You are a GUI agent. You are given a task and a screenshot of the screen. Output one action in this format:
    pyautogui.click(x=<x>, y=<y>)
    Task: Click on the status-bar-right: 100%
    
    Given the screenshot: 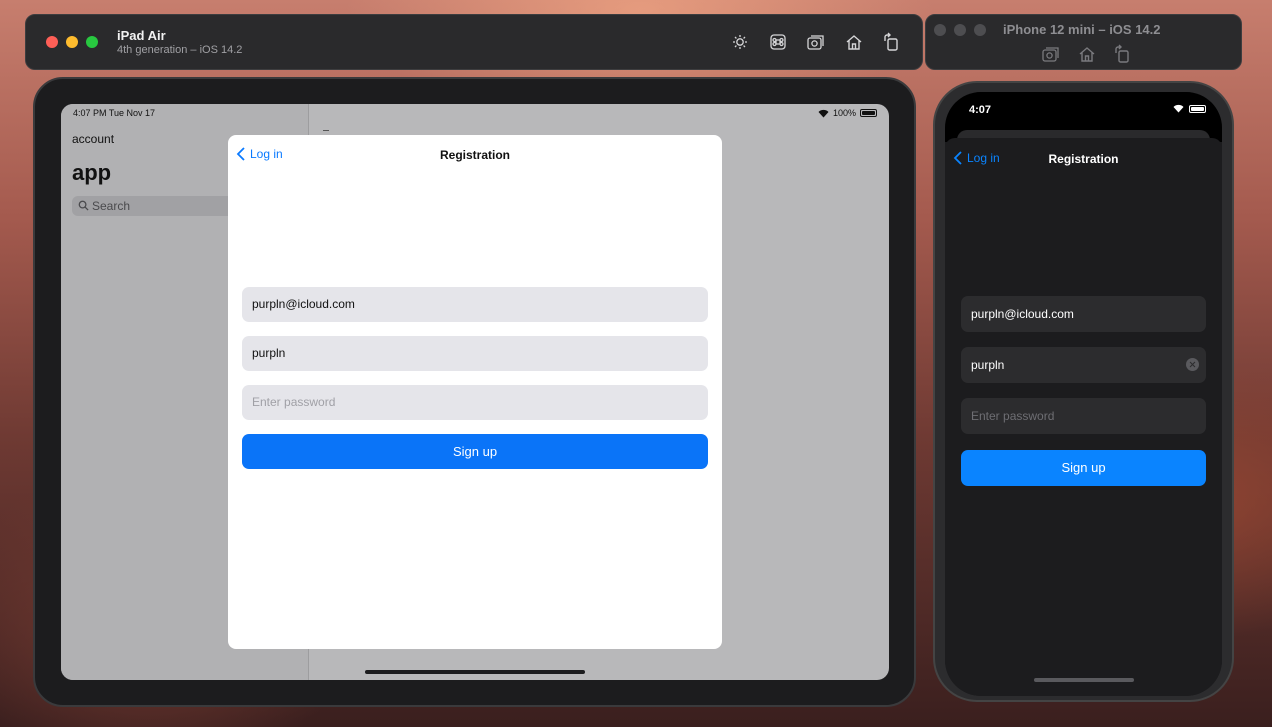 What is the action you would take?
    pyautogui.click(x=847, y=113)
    